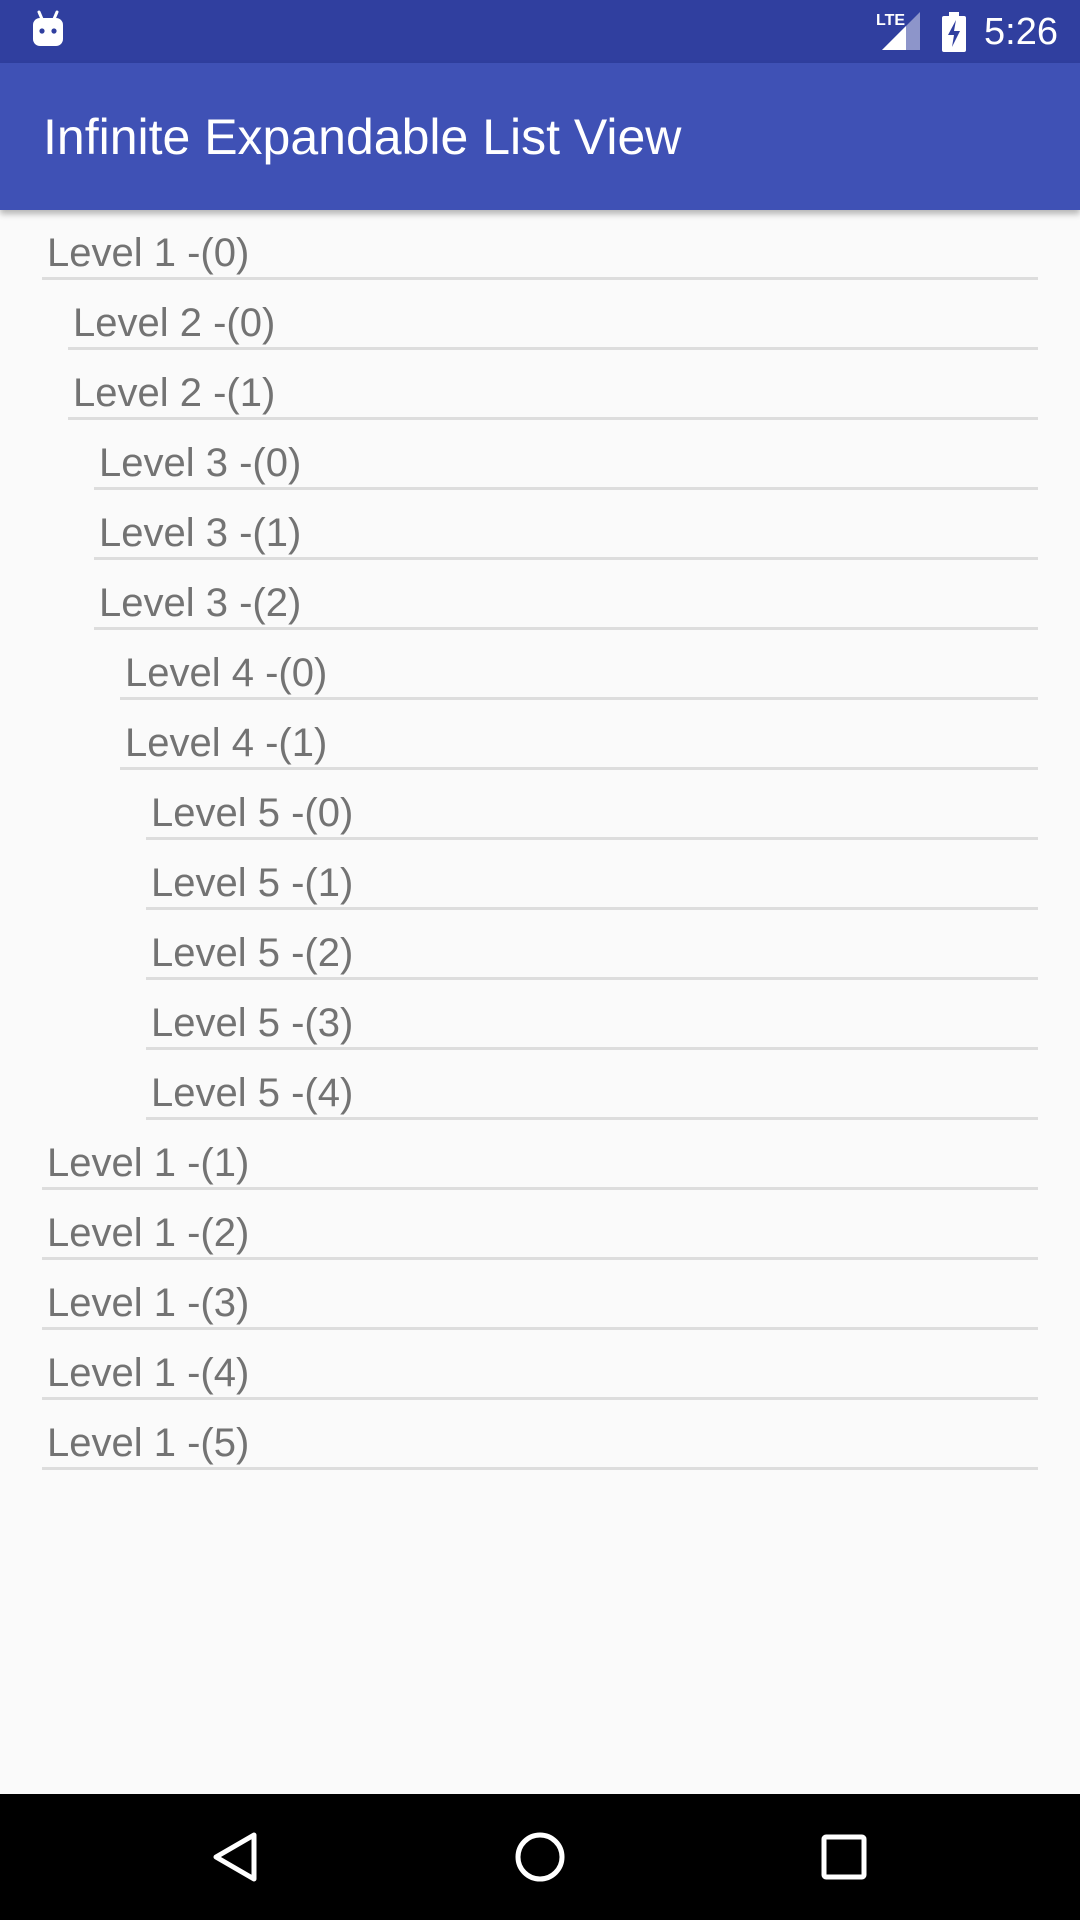  What do you see at coordinates (252, 953) in the screenshot?
I see `list-item-label: Level 5 -(2)` at bounding box center [252, 953].